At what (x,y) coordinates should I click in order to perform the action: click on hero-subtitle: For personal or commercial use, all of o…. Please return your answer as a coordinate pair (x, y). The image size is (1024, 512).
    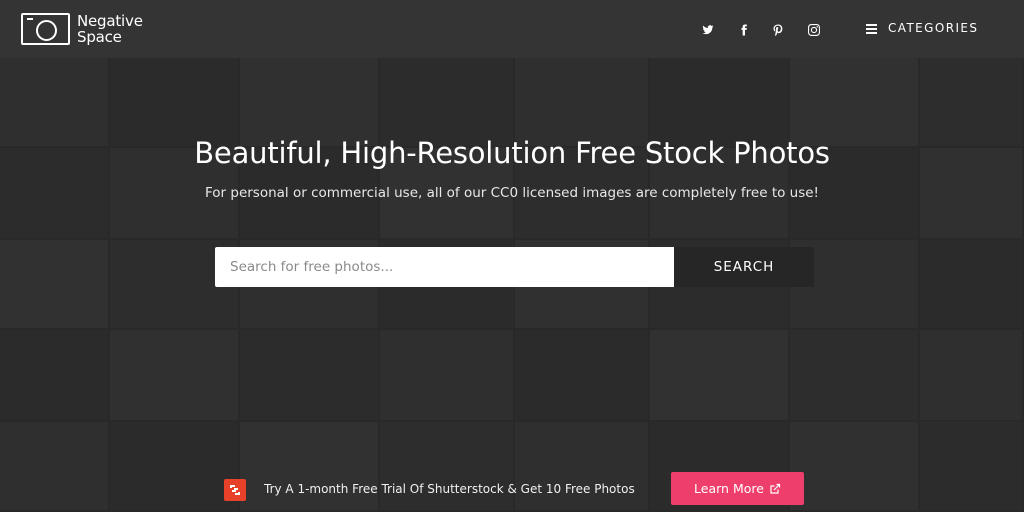
    Looking at the image, I should click on (512, 193).